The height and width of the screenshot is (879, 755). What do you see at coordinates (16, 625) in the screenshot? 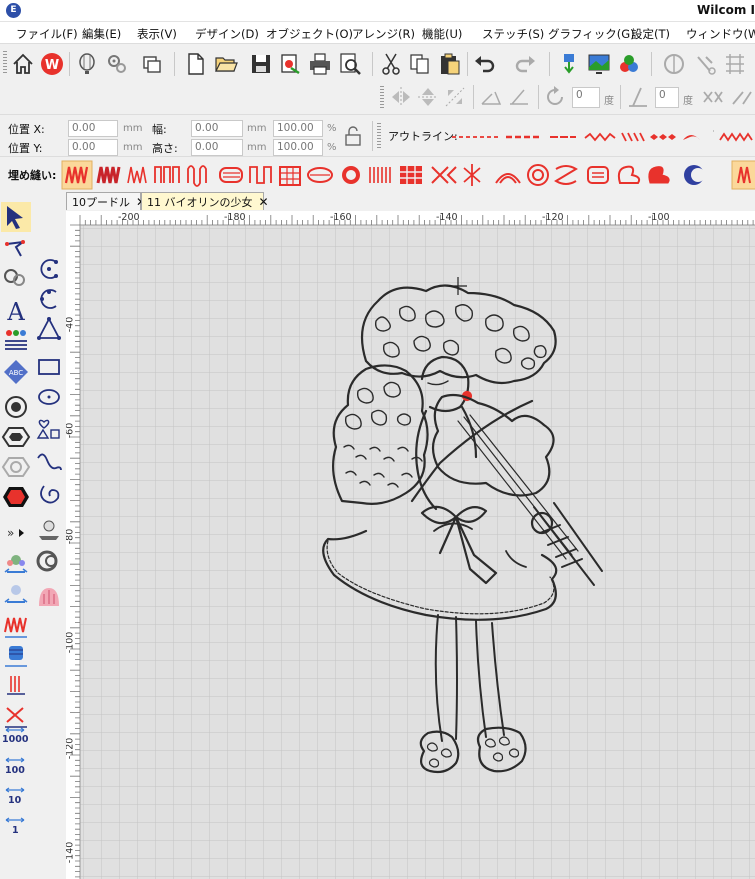
I see `zigzag-stitch-icon` at bounding box center [16, 625].